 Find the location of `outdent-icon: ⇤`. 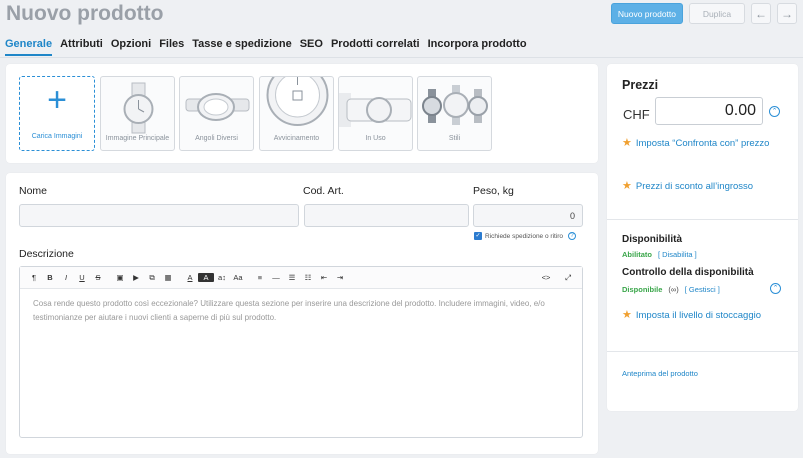

outdent-icon: ⇤ is located at coordinates (324, 277).